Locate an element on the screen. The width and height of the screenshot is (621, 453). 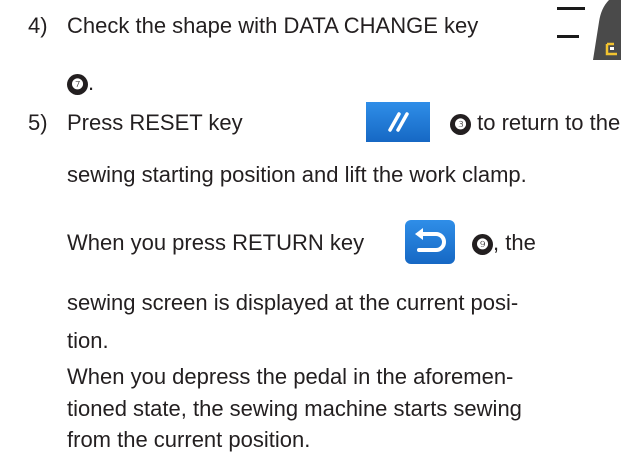
step-4-ref: ❼. is located at coordinates (80, 83).